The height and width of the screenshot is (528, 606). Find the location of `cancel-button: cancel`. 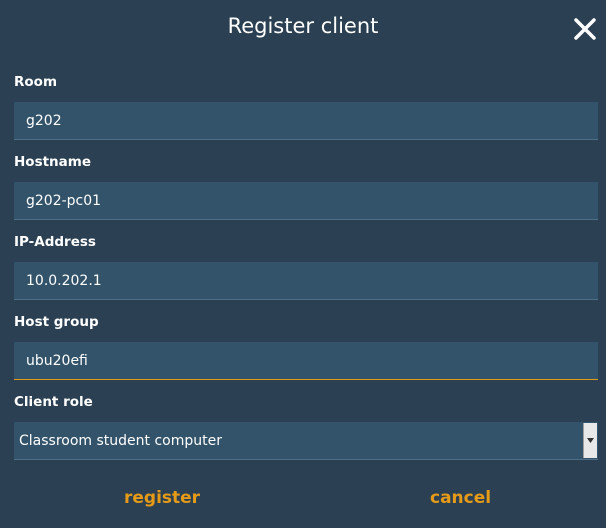

cancel-button: cancel is located at coordinates (460, 498).